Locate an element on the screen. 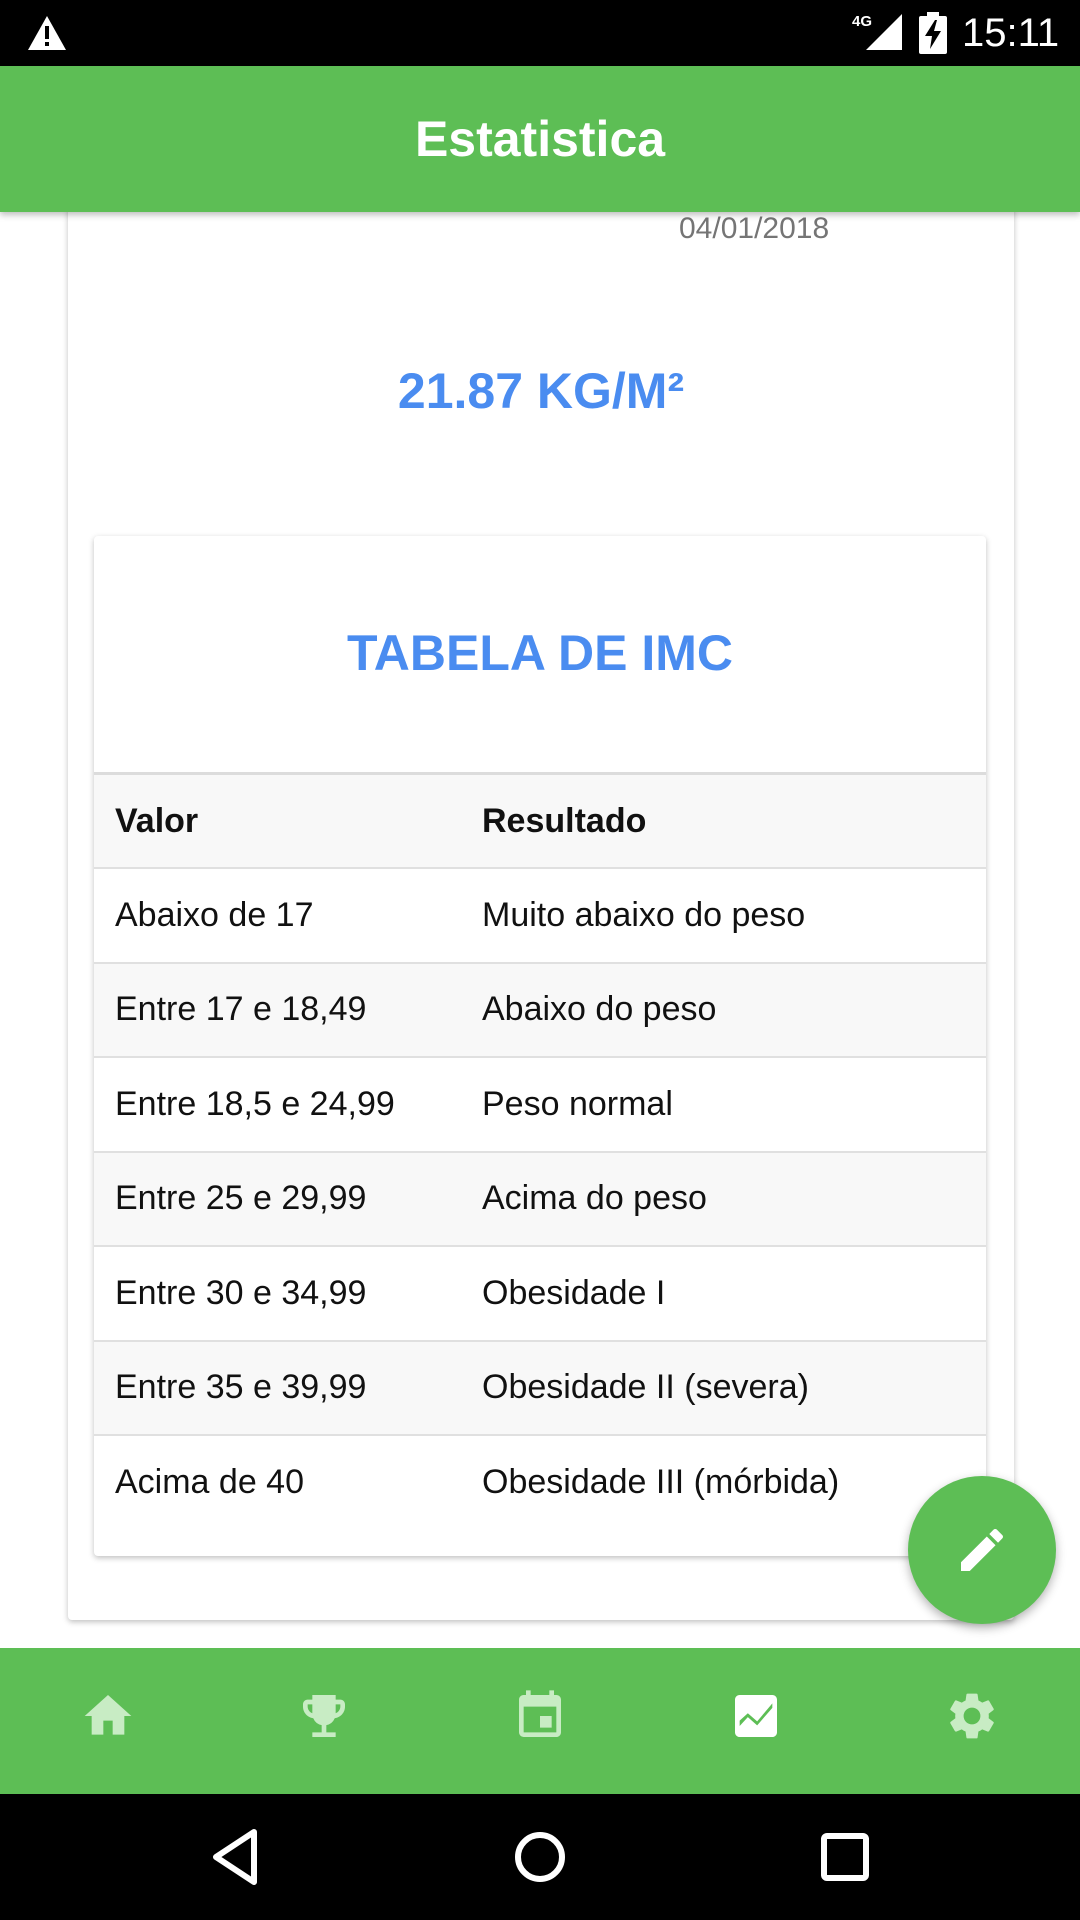 The height and width of the screenshot is (1920, 1080). row-resultado: Muito abaixo do peso is located at coordinates (734, 915).